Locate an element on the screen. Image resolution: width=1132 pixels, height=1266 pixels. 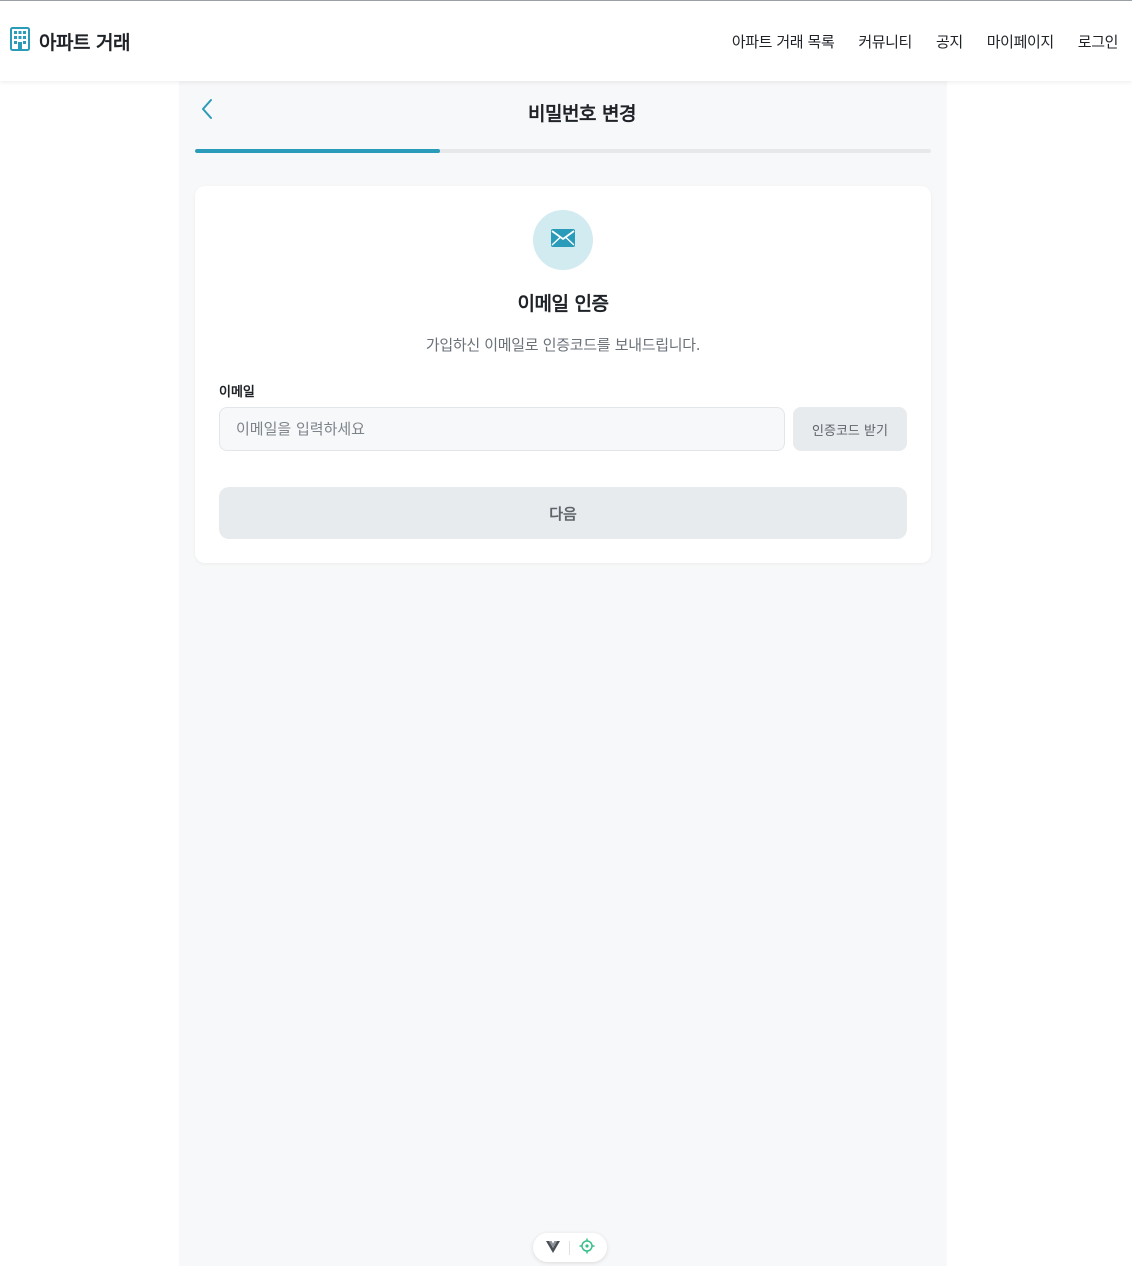
email-input is located at coordinates (502, 429).